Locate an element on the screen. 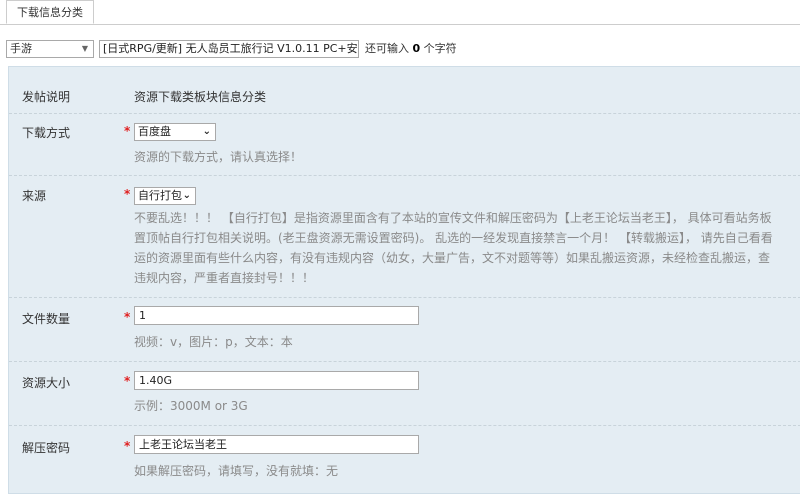 The width and height of the screenshot is (800, 496). file-count-input: 1 is located at coordinates (276, 315).